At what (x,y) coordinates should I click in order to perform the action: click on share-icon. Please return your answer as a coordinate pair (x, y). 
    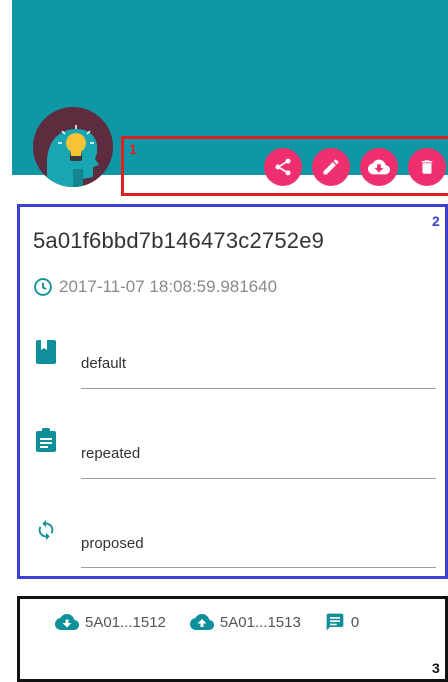
    Looking at the image, I should click on (283, 167).